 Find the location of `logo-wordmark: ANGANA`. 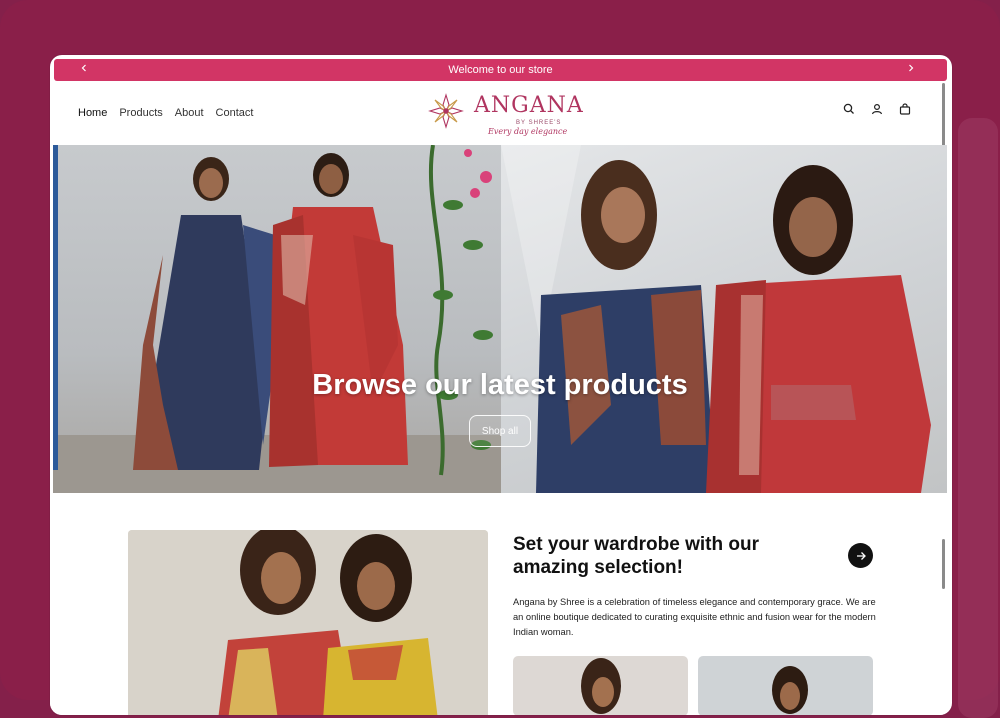

logo-wordmark: ANGANA is located at coordinates (529, 105).